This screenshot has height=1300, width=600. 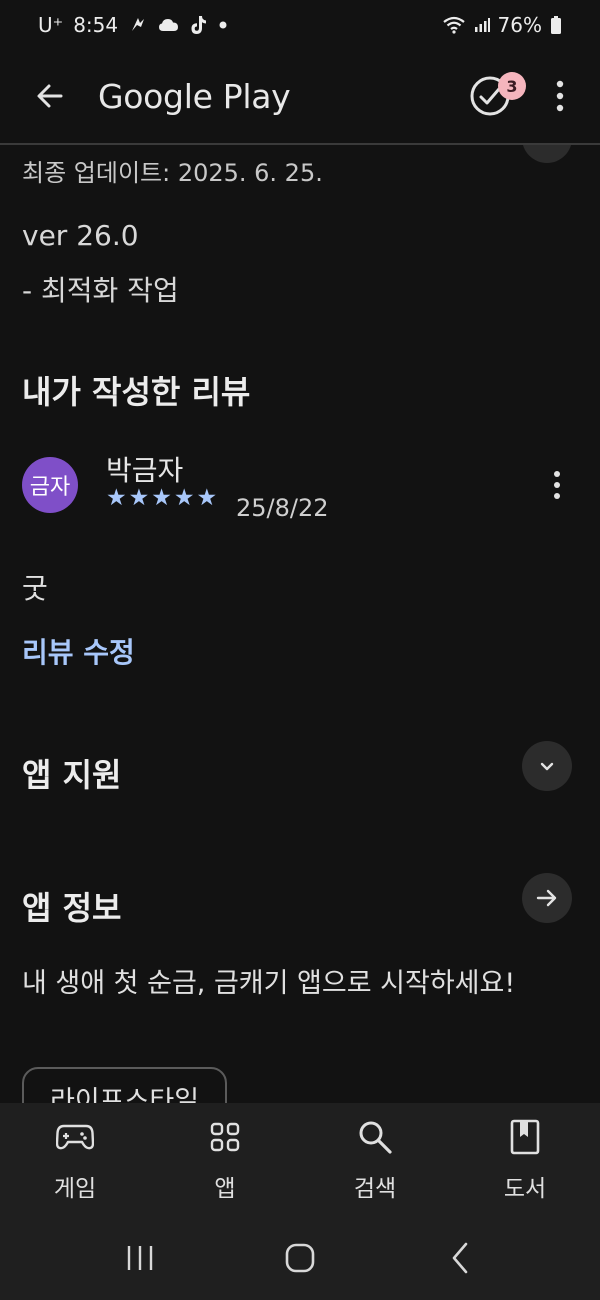 I want to click on rating-stars: ★ ★ ★ ★ ★, so click(x=161, y=498).